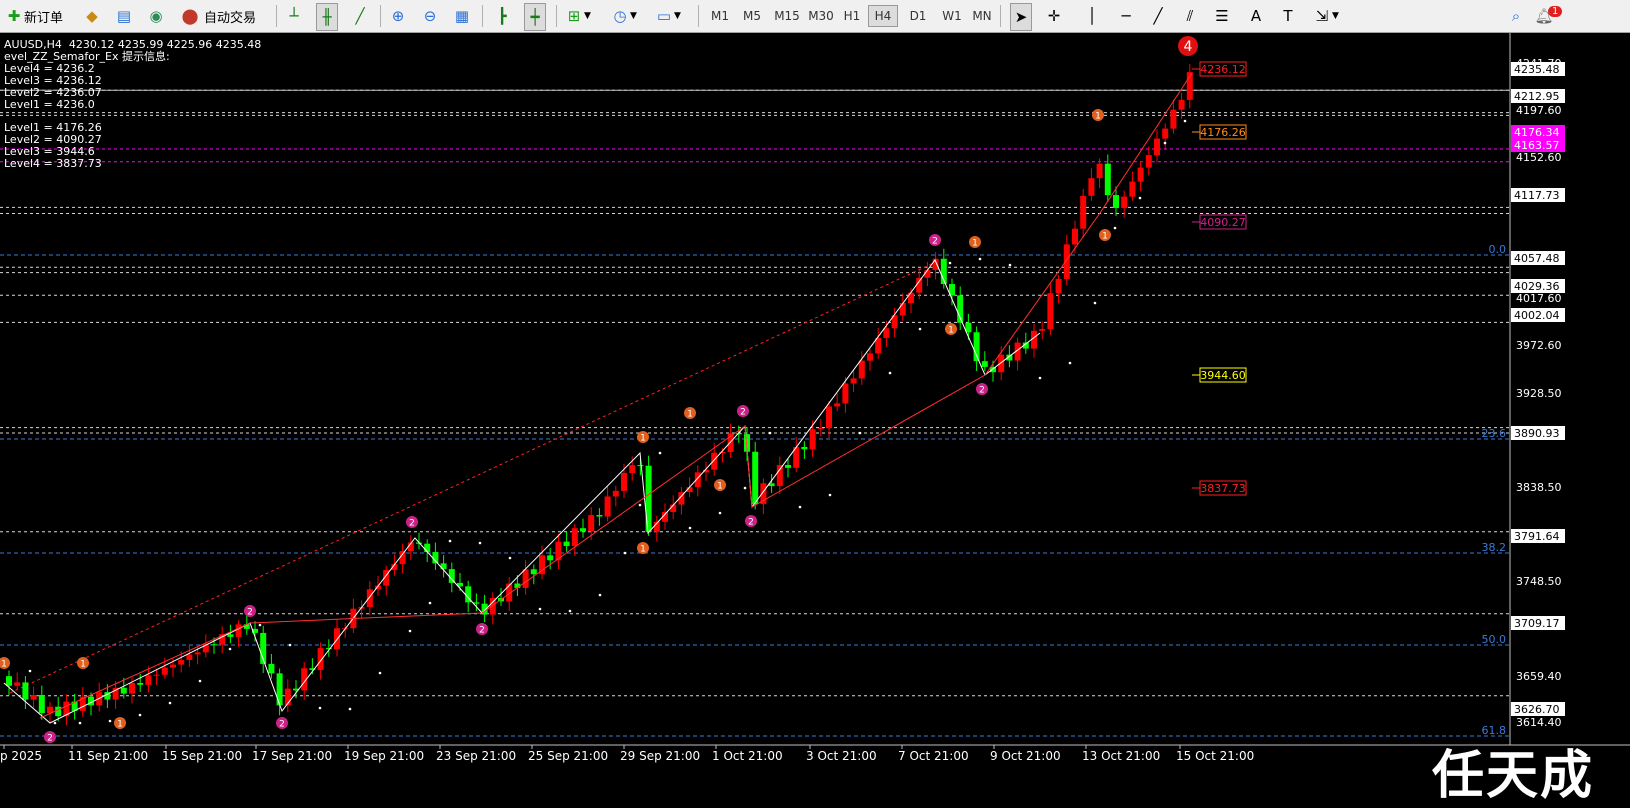 This screenshot has height=808, width=1630. Describe the element at coordinates (852, 16) in the screenshot. I see `timeframe-h1-button: H1` at that location.